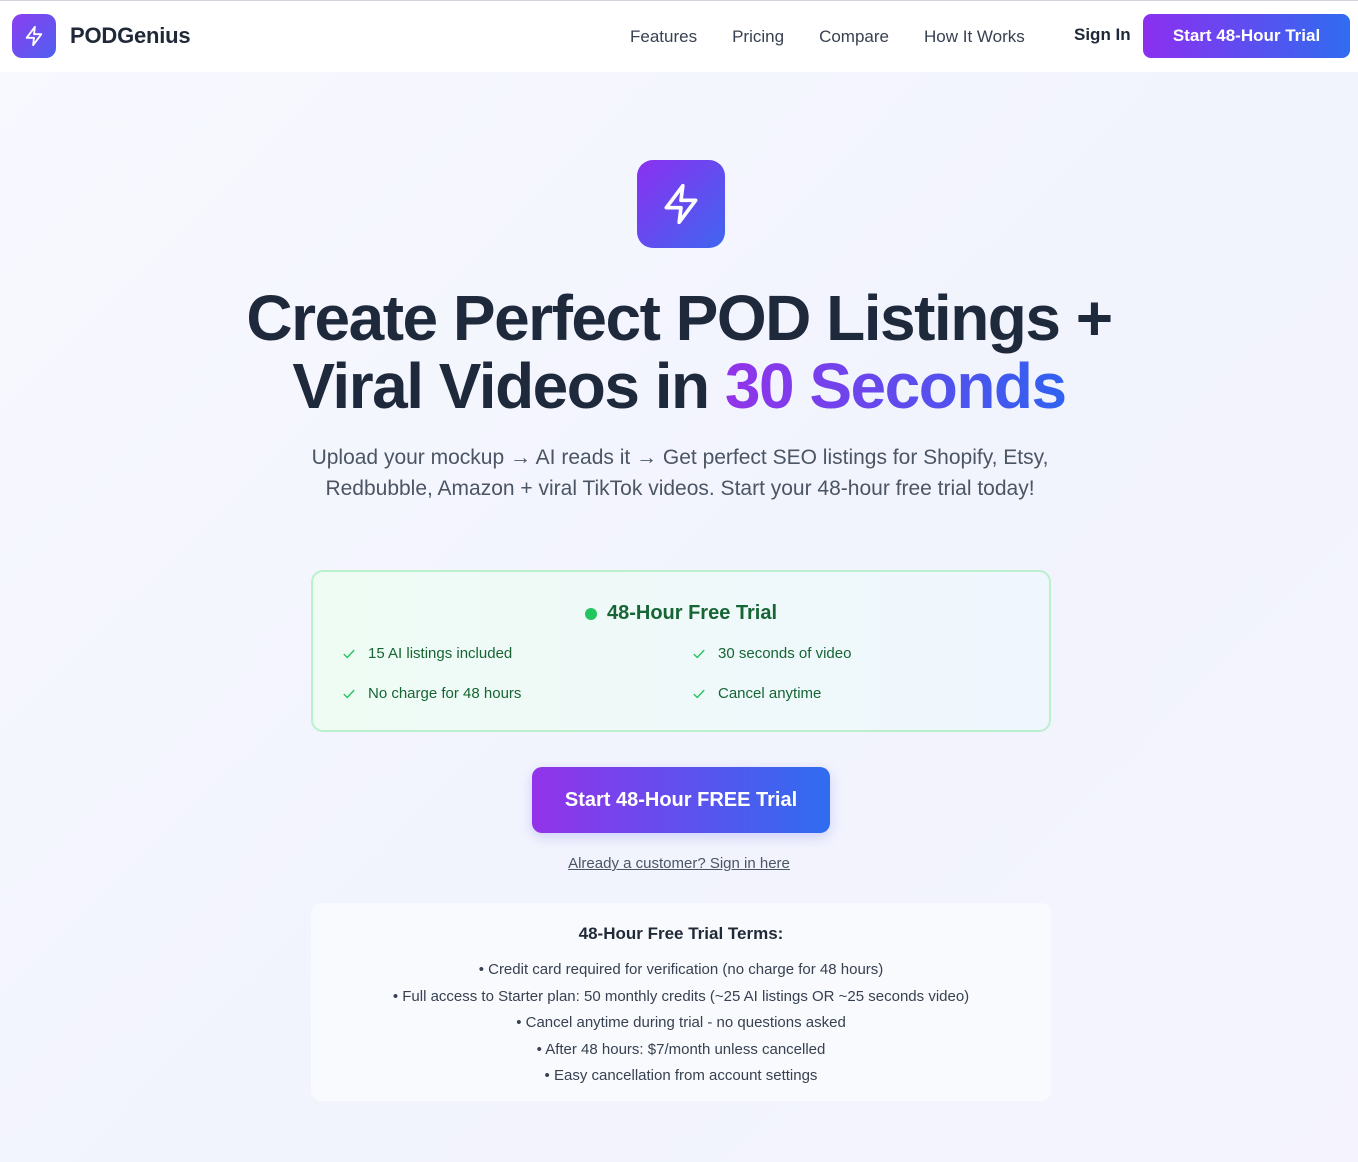 The height and width of the screenshot is (1162, 1358). Describe the element at coordinates (854, 37) in the screenshot. I see `nav-link-compare: Compare` at that location.